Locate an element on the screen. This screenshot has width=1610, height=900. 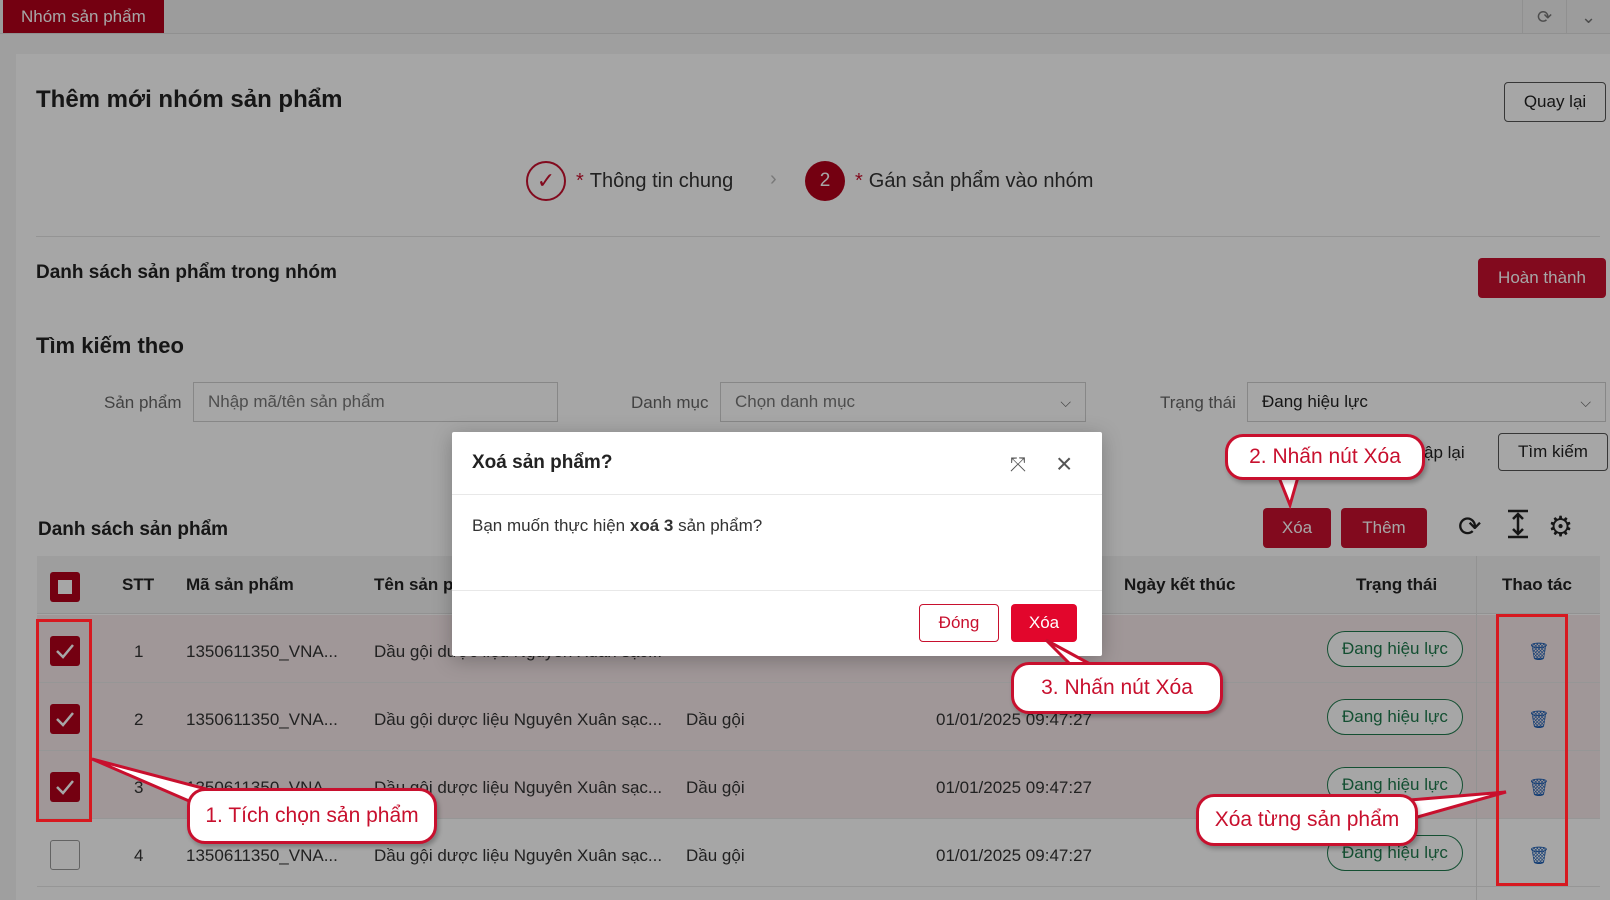
callout-step-3: 3. Nhấn nút Xóa is located at coordinates (1117, 688).